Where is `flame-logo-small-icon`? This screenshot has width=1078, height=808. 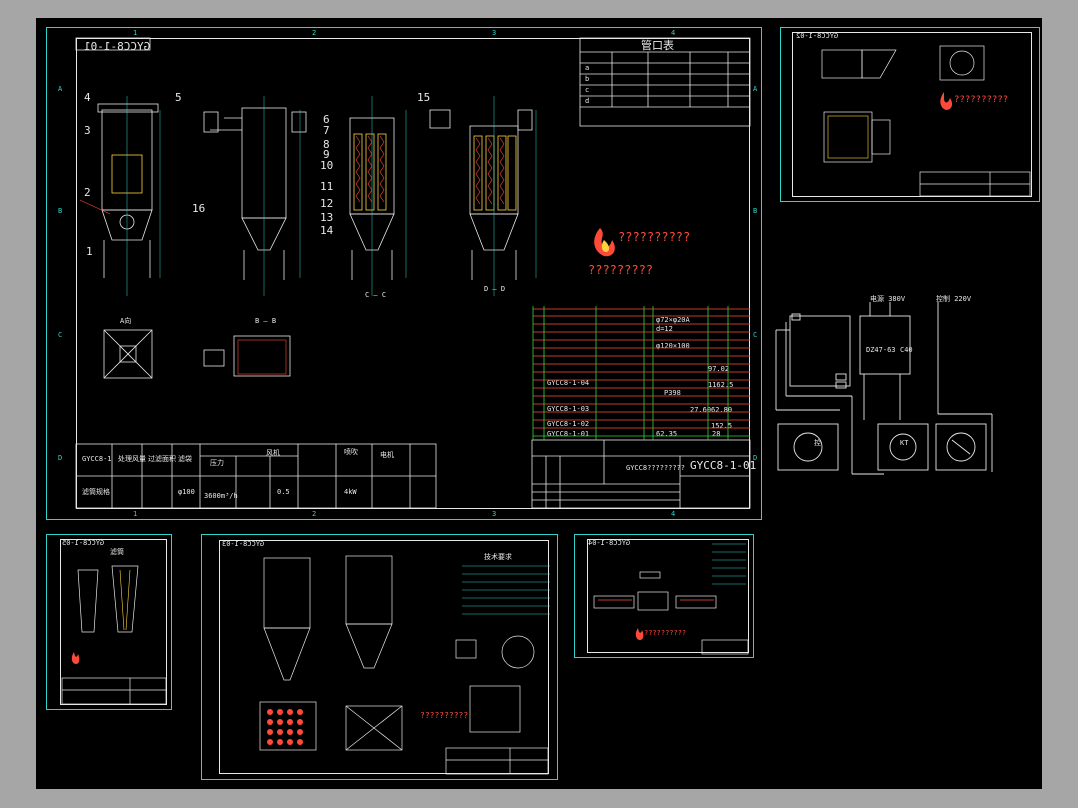 flame-logo-small-icon is located at coordinates (946, 101).